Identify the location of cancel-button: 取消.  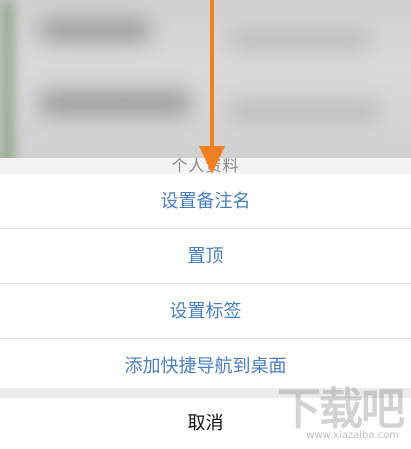
(205, 423).